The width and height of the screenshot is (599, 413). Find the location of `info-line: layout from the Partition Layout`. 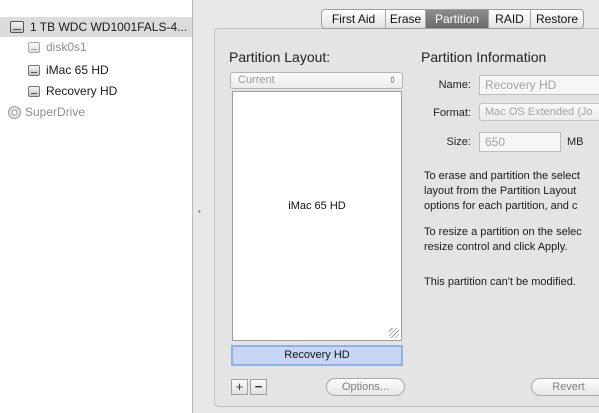

info-line: layout from the Partition Layout is located at coordinates (500, 191).